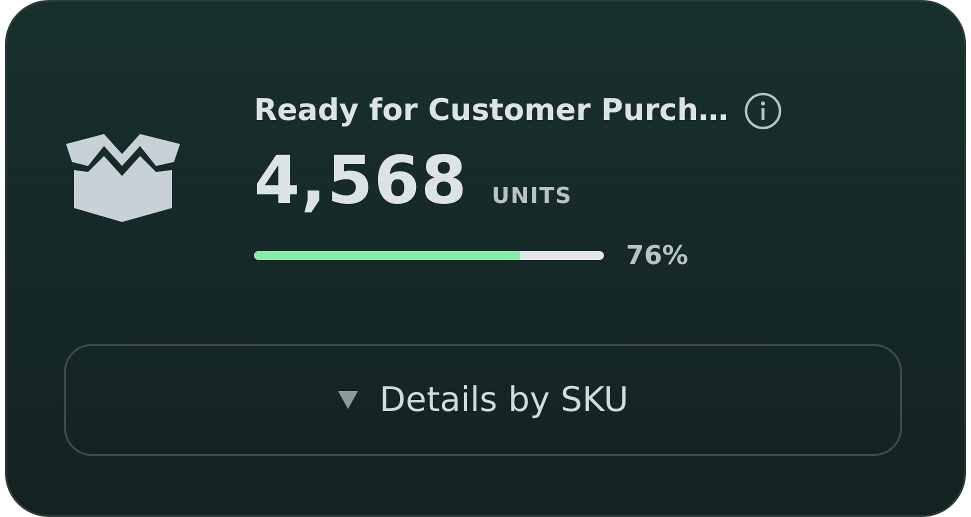 This screenshot has width=971, height=517. What do you see at coordinates (123, 178) in the screenshot?
I see `box-icon` at bounding box center [123, 178].